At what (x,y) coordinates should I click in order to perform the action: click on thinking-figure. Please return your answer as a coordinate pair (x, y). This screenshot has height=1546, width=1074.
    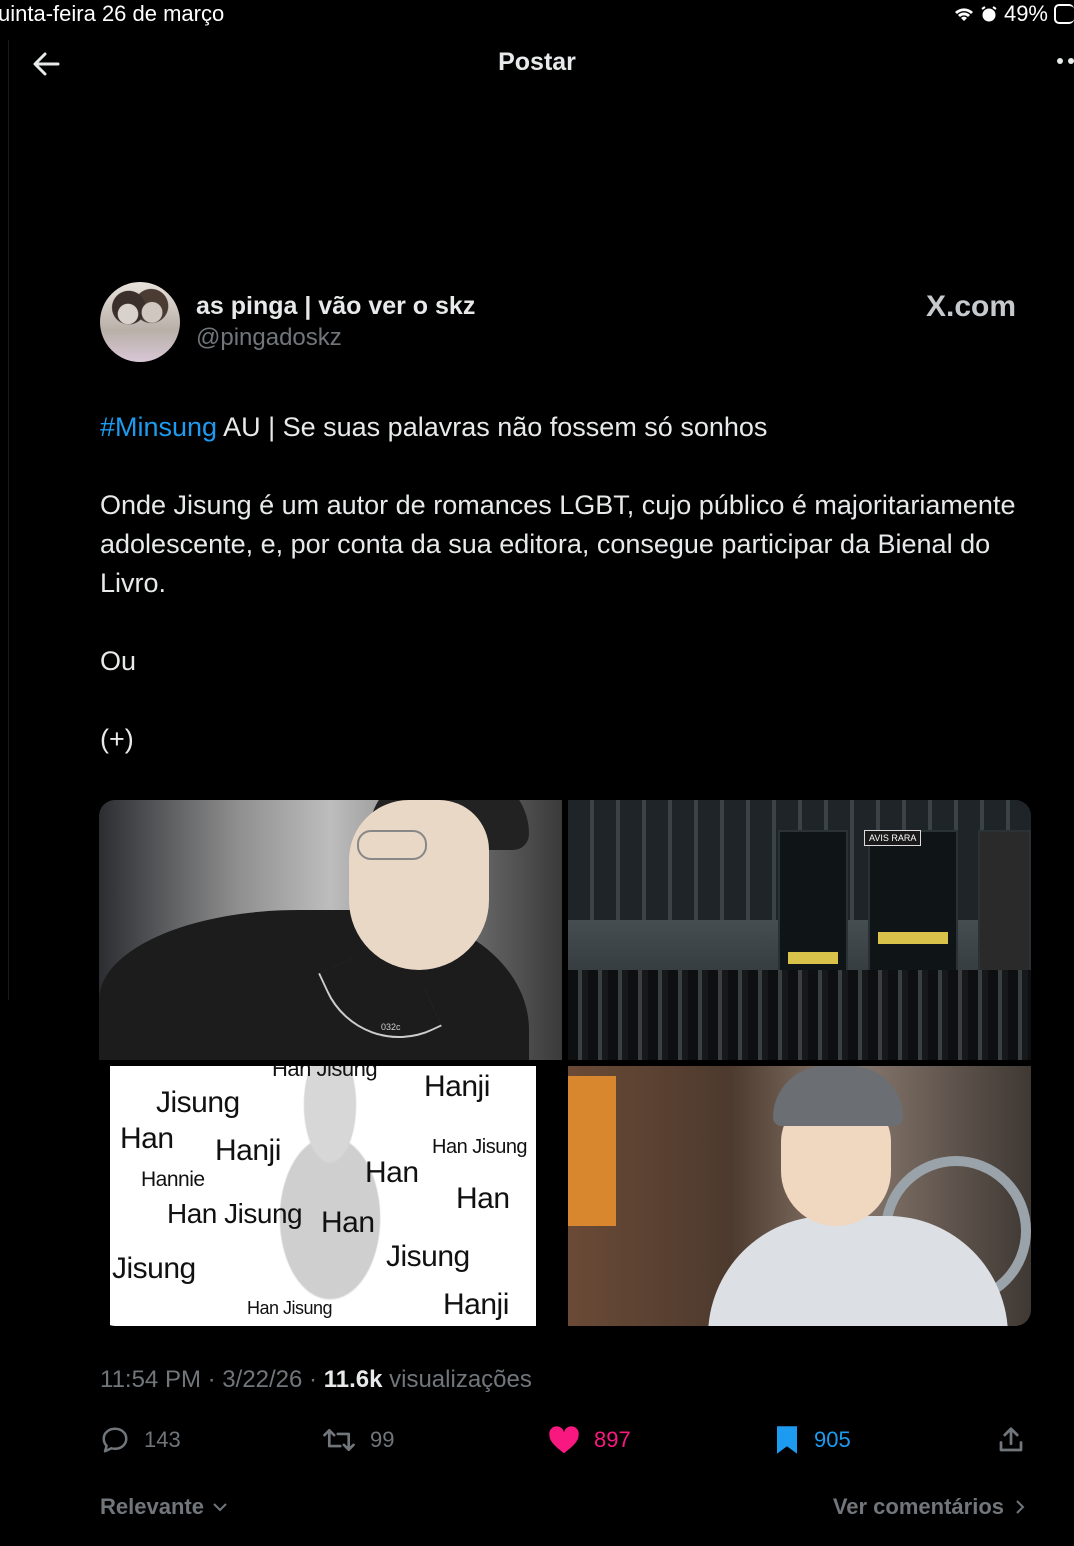
    Looking at the image, I should click on (330, 1196).